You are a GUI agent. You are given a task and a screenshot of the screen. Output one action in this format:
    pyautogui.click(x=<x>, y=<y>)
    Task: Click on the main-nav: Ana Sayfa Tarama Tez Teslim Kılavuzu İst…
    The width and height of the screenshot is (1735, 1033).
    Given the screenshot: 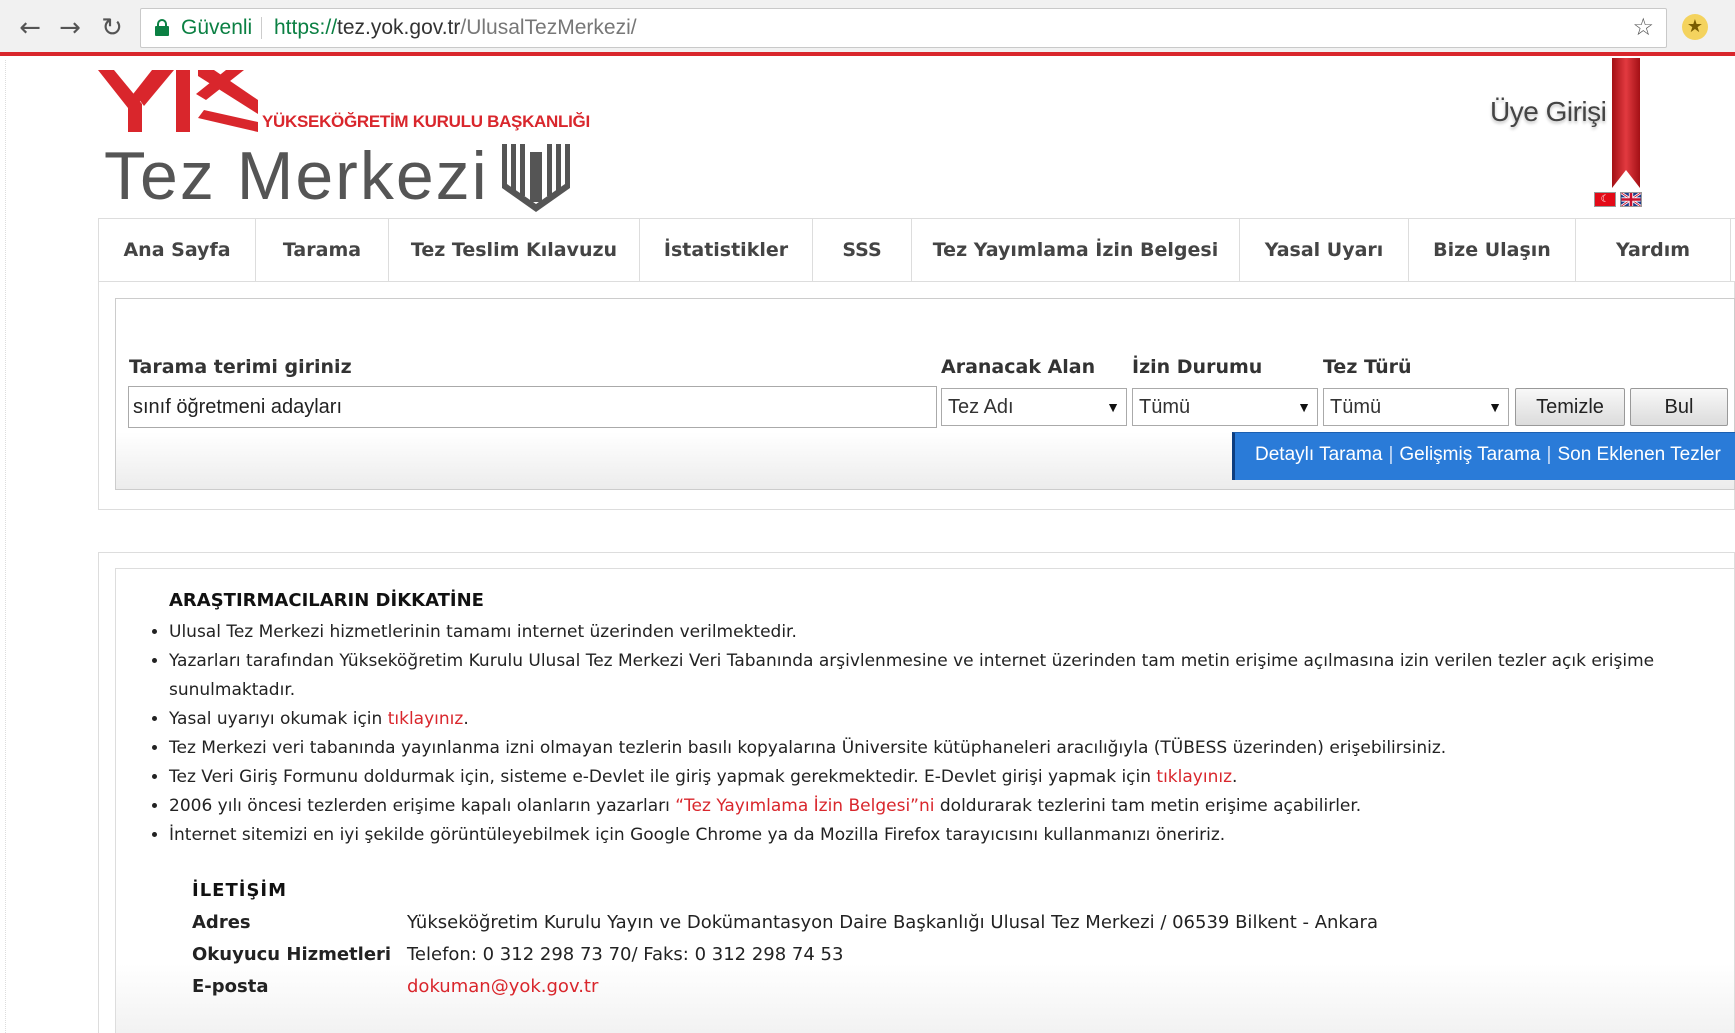 What is the action you would take?
    pyautogui.click(x=916, y=250)
    